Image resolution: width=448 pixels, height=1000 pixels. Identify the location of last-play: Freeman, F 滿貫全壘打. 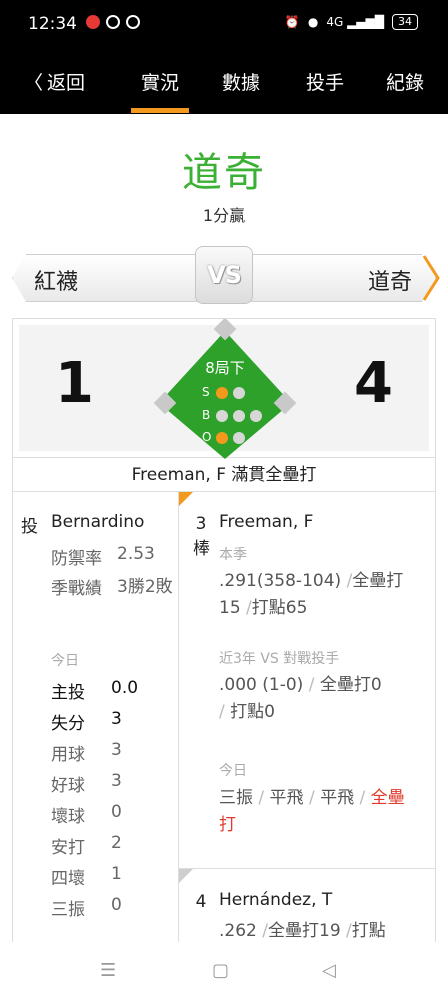
(224, 475).